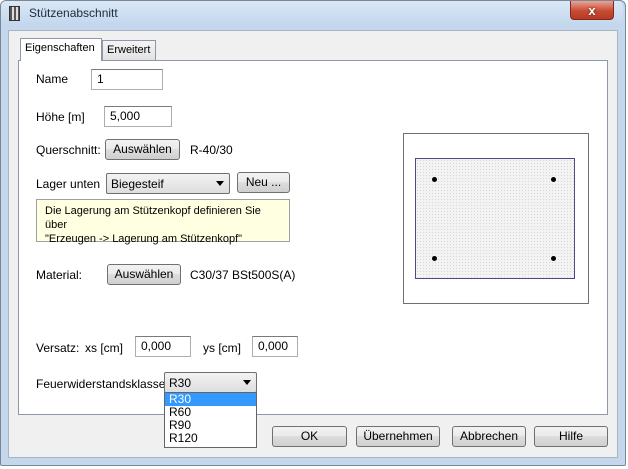 This screenshot has height=469, width=628. What do you see at coordinates (58, 348) in the screenshot?
I see `offset-label: Versatz:` at bounding box center [58, 348].